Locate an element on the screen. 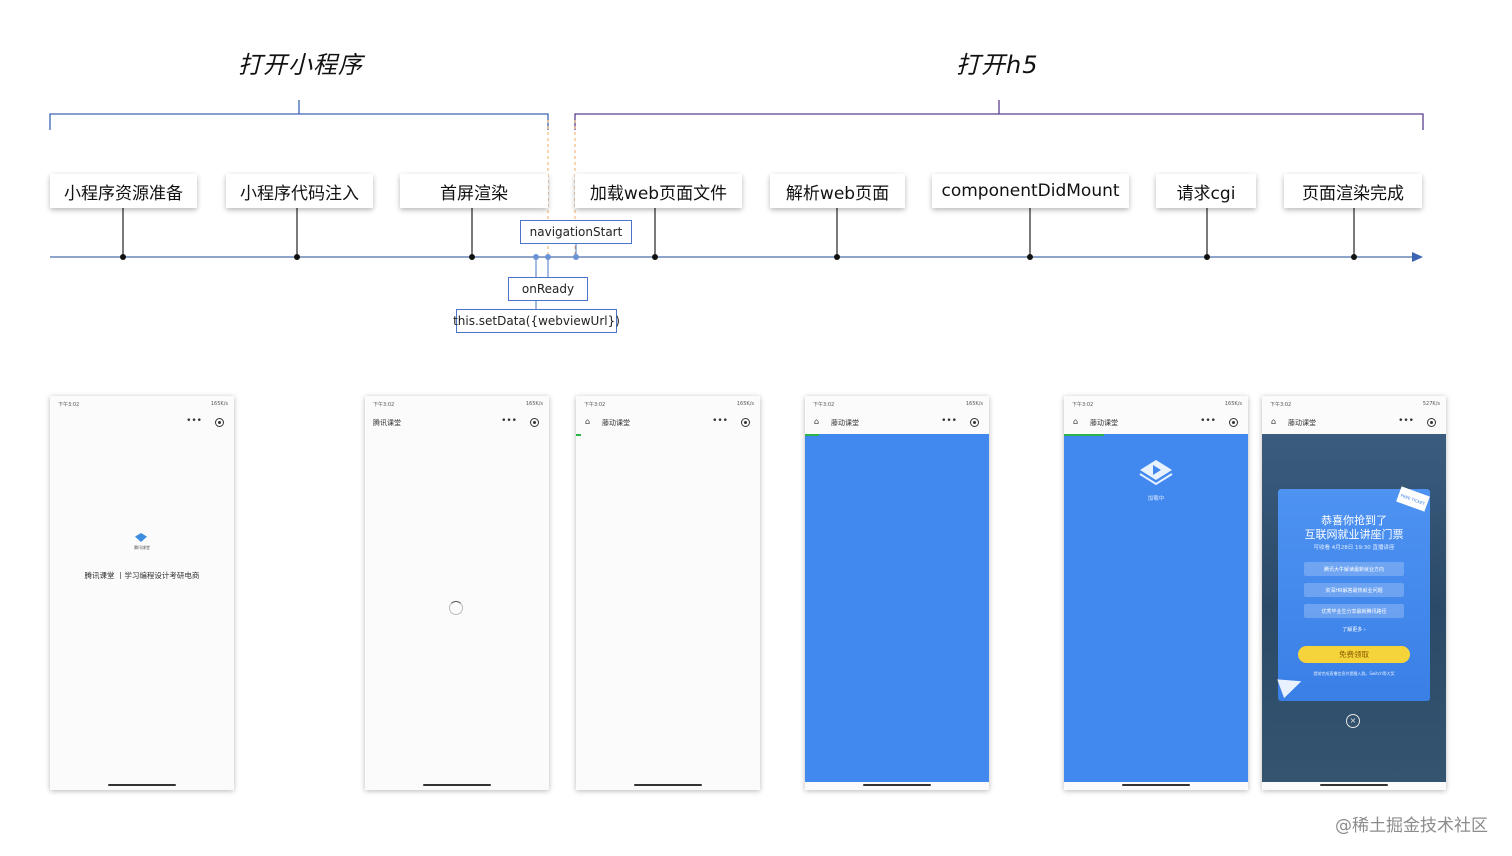 The image size is (1512, 856). loading-spinner-icon is located at coordinates (456, 608).